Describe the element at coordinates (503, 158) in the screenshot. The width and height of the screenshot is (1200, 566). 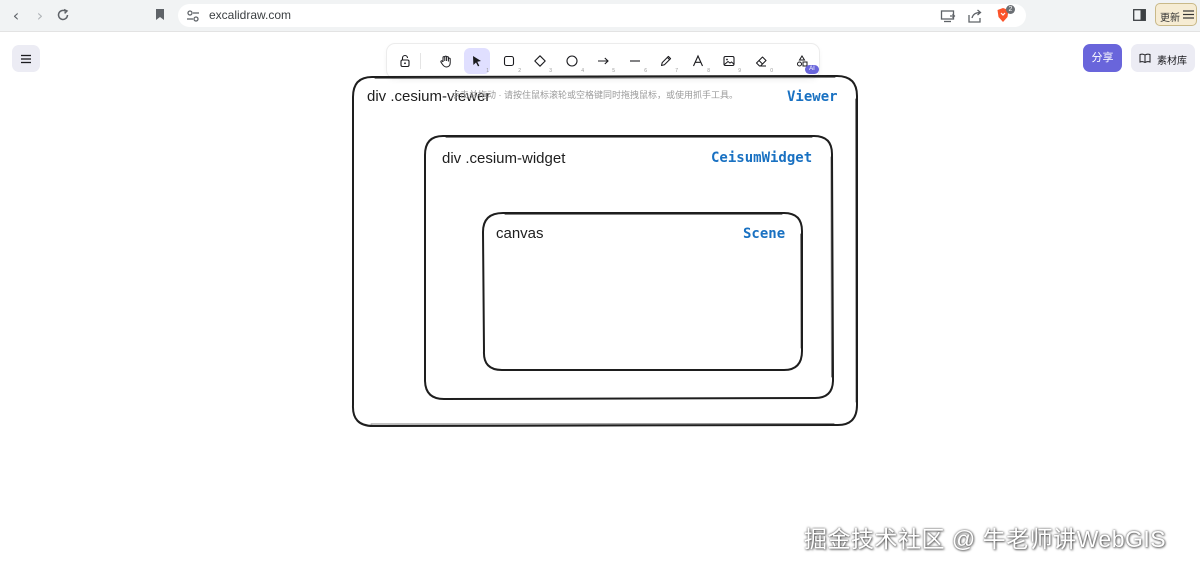
I see `widget-label: div .cesium-widget` at that location.